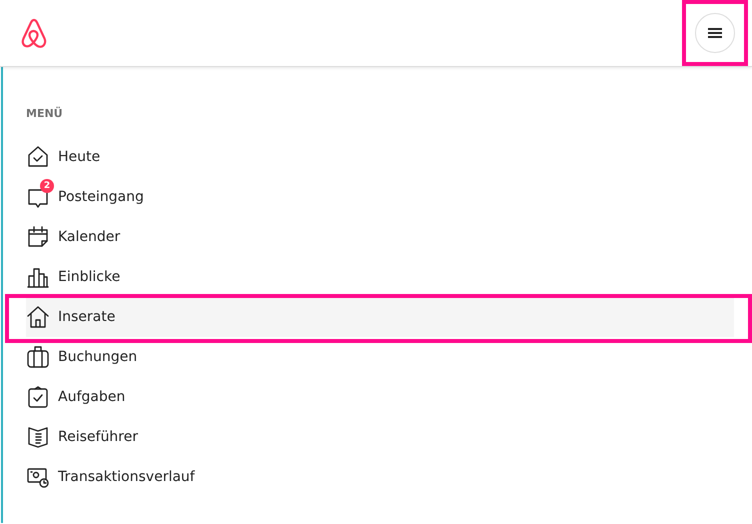  Describe the element at coordinates (38, 357) in the screenshot. I see `suitcase-icon` at that location.